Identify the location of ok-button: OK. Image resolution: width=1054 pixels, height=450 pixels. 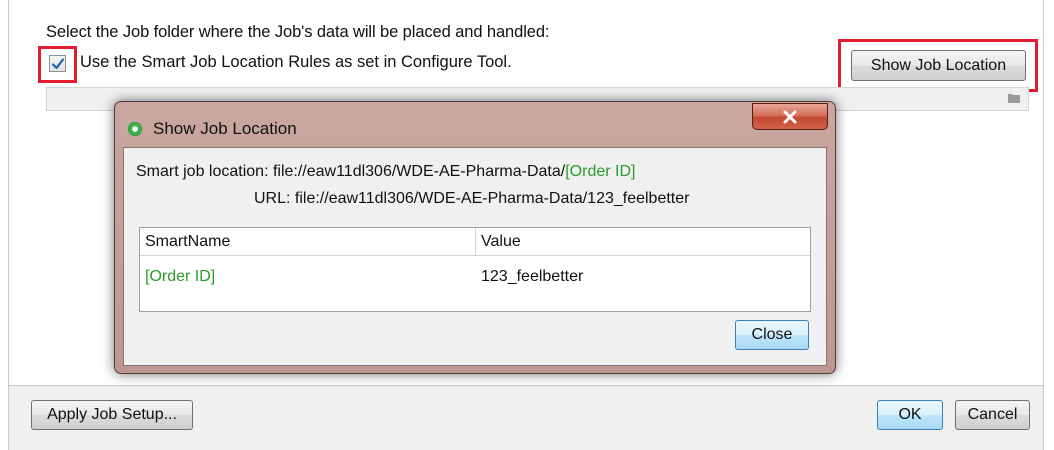
(910, 415).